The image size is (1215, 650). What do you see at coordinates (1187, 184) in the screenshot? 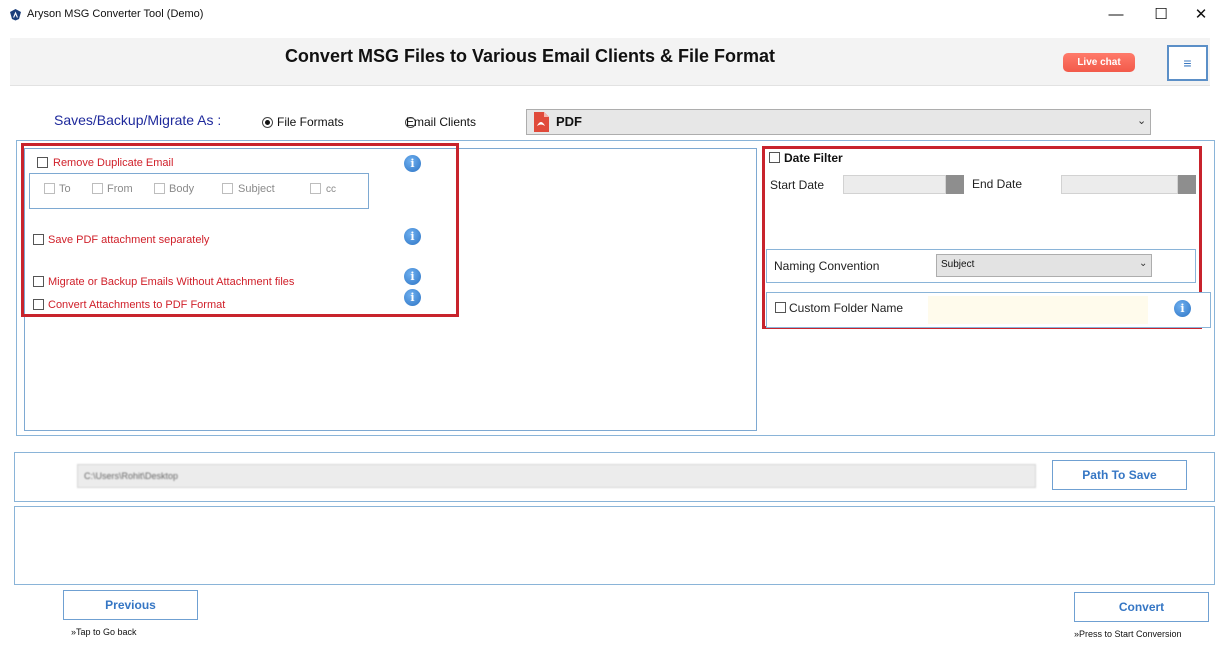
I see `end-date-calendar-icon` at bounding box center [1187, 184].